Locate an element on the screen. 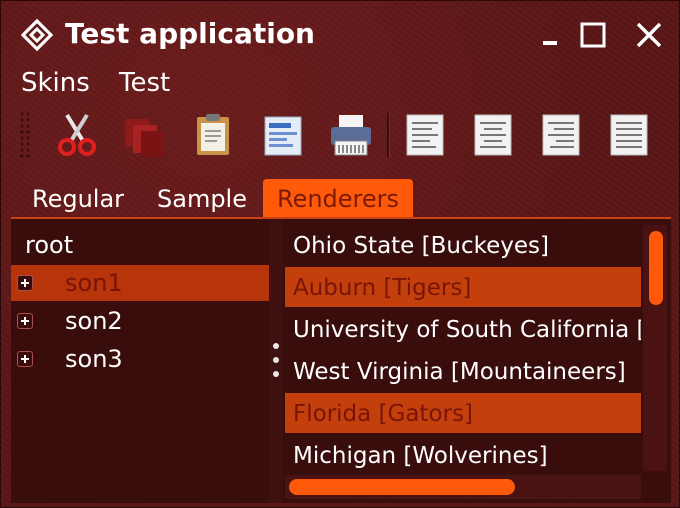  copy-icon is located at coordinates (145, 135).